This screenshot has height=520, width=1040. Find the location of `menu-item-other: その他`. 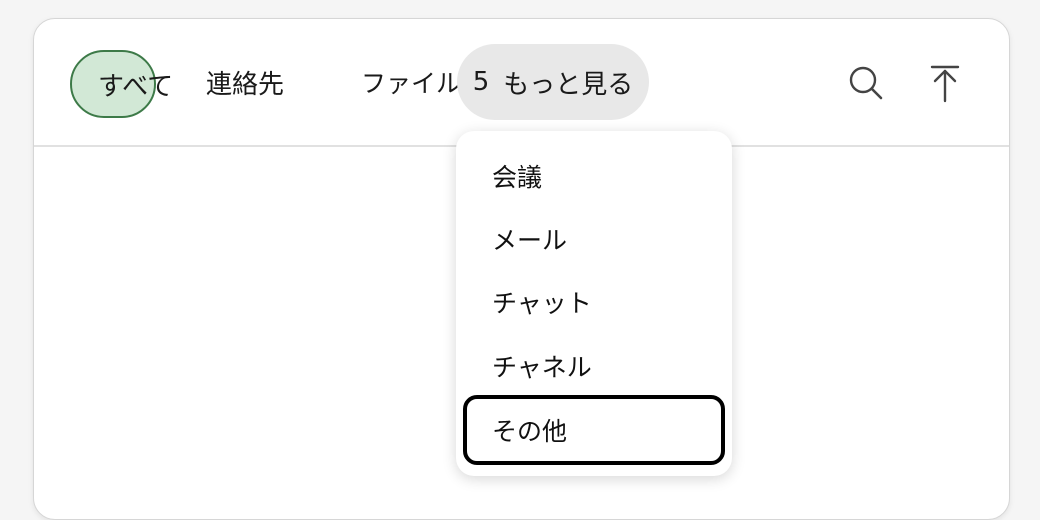

menu-item-other: その他 is located at coordinates (594, 430).